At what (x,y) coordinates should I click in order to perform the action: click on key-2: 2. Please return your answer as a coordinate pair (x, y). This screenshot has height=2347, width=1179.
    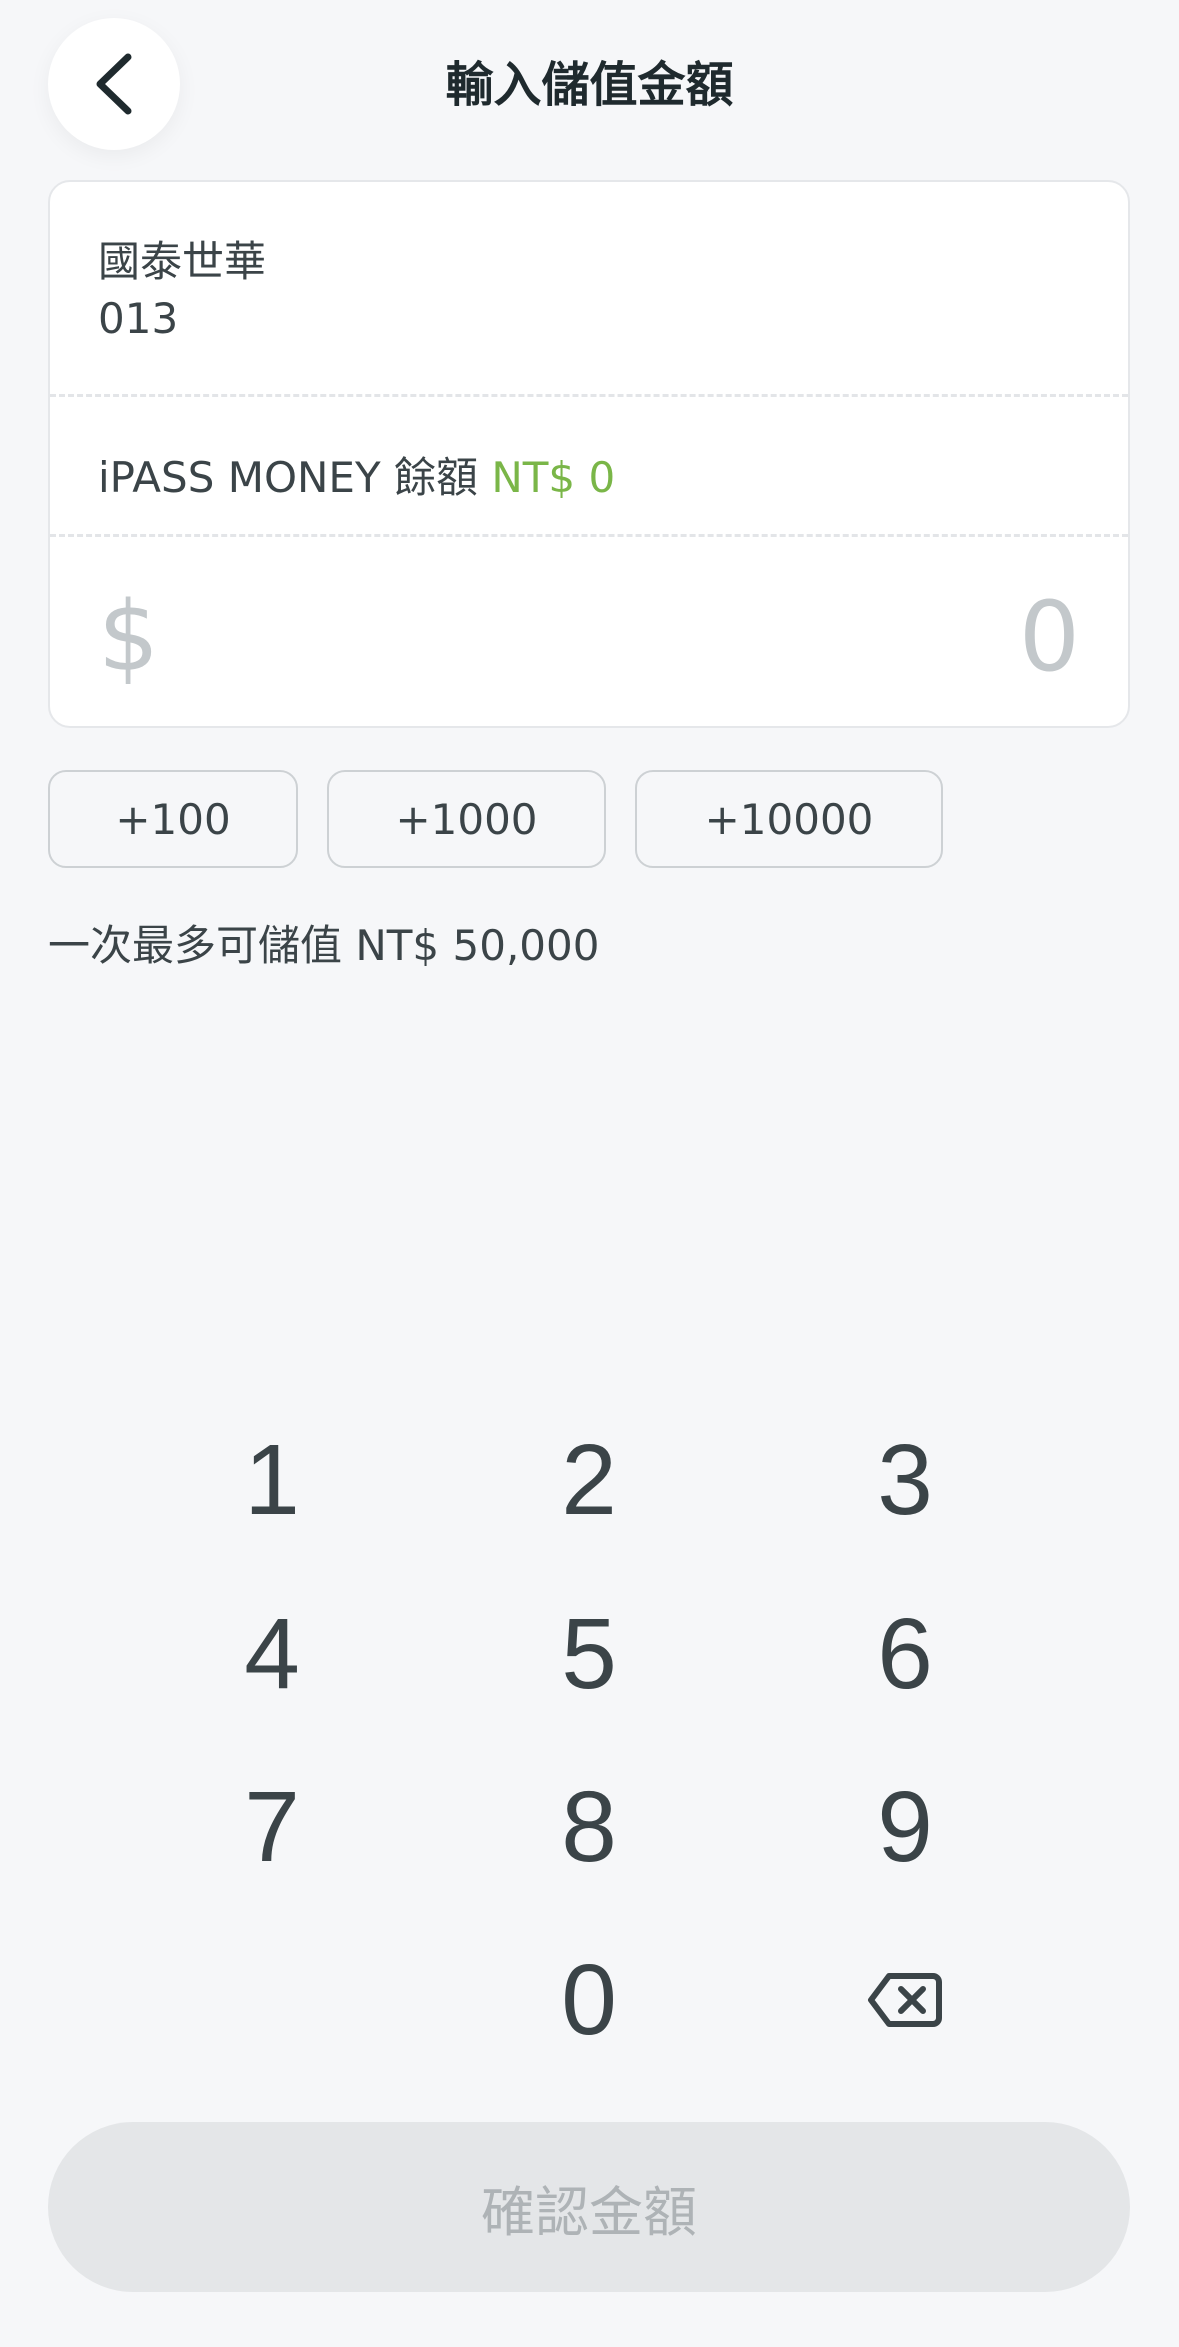
    Looking at the image, I should click on (589, 1480).